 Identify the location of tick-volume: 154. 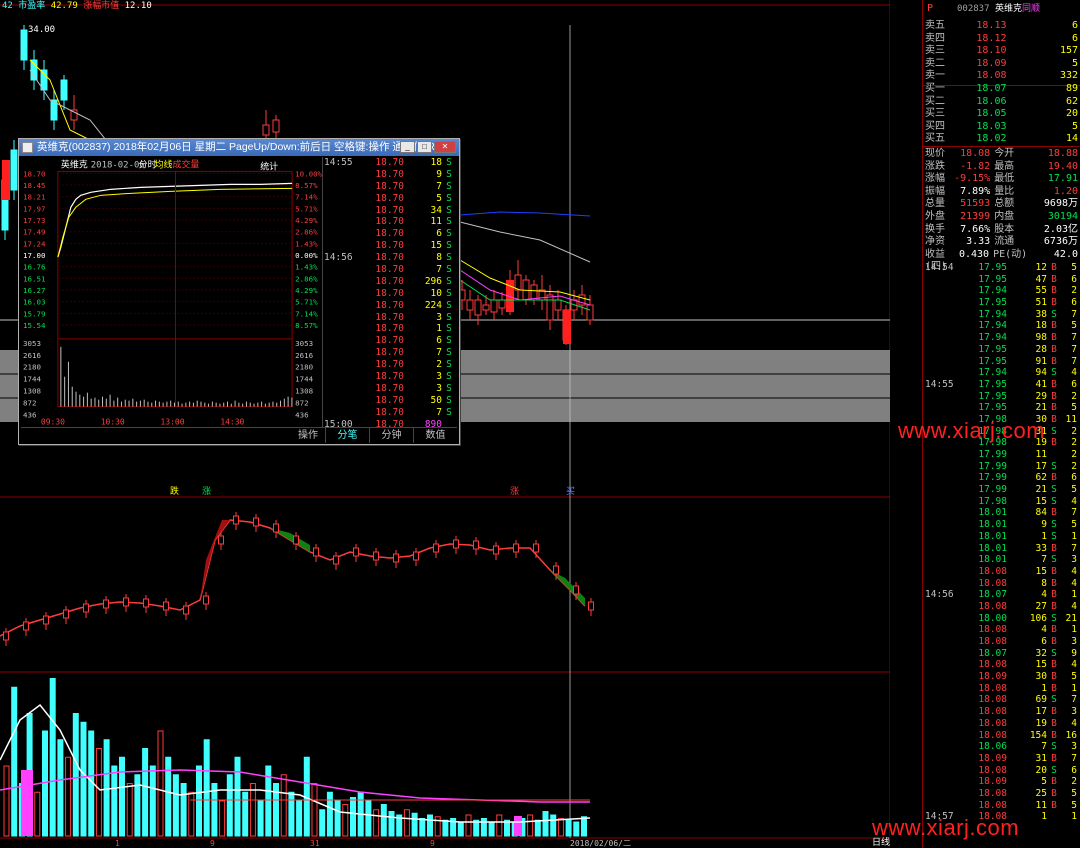
(1038, 735).